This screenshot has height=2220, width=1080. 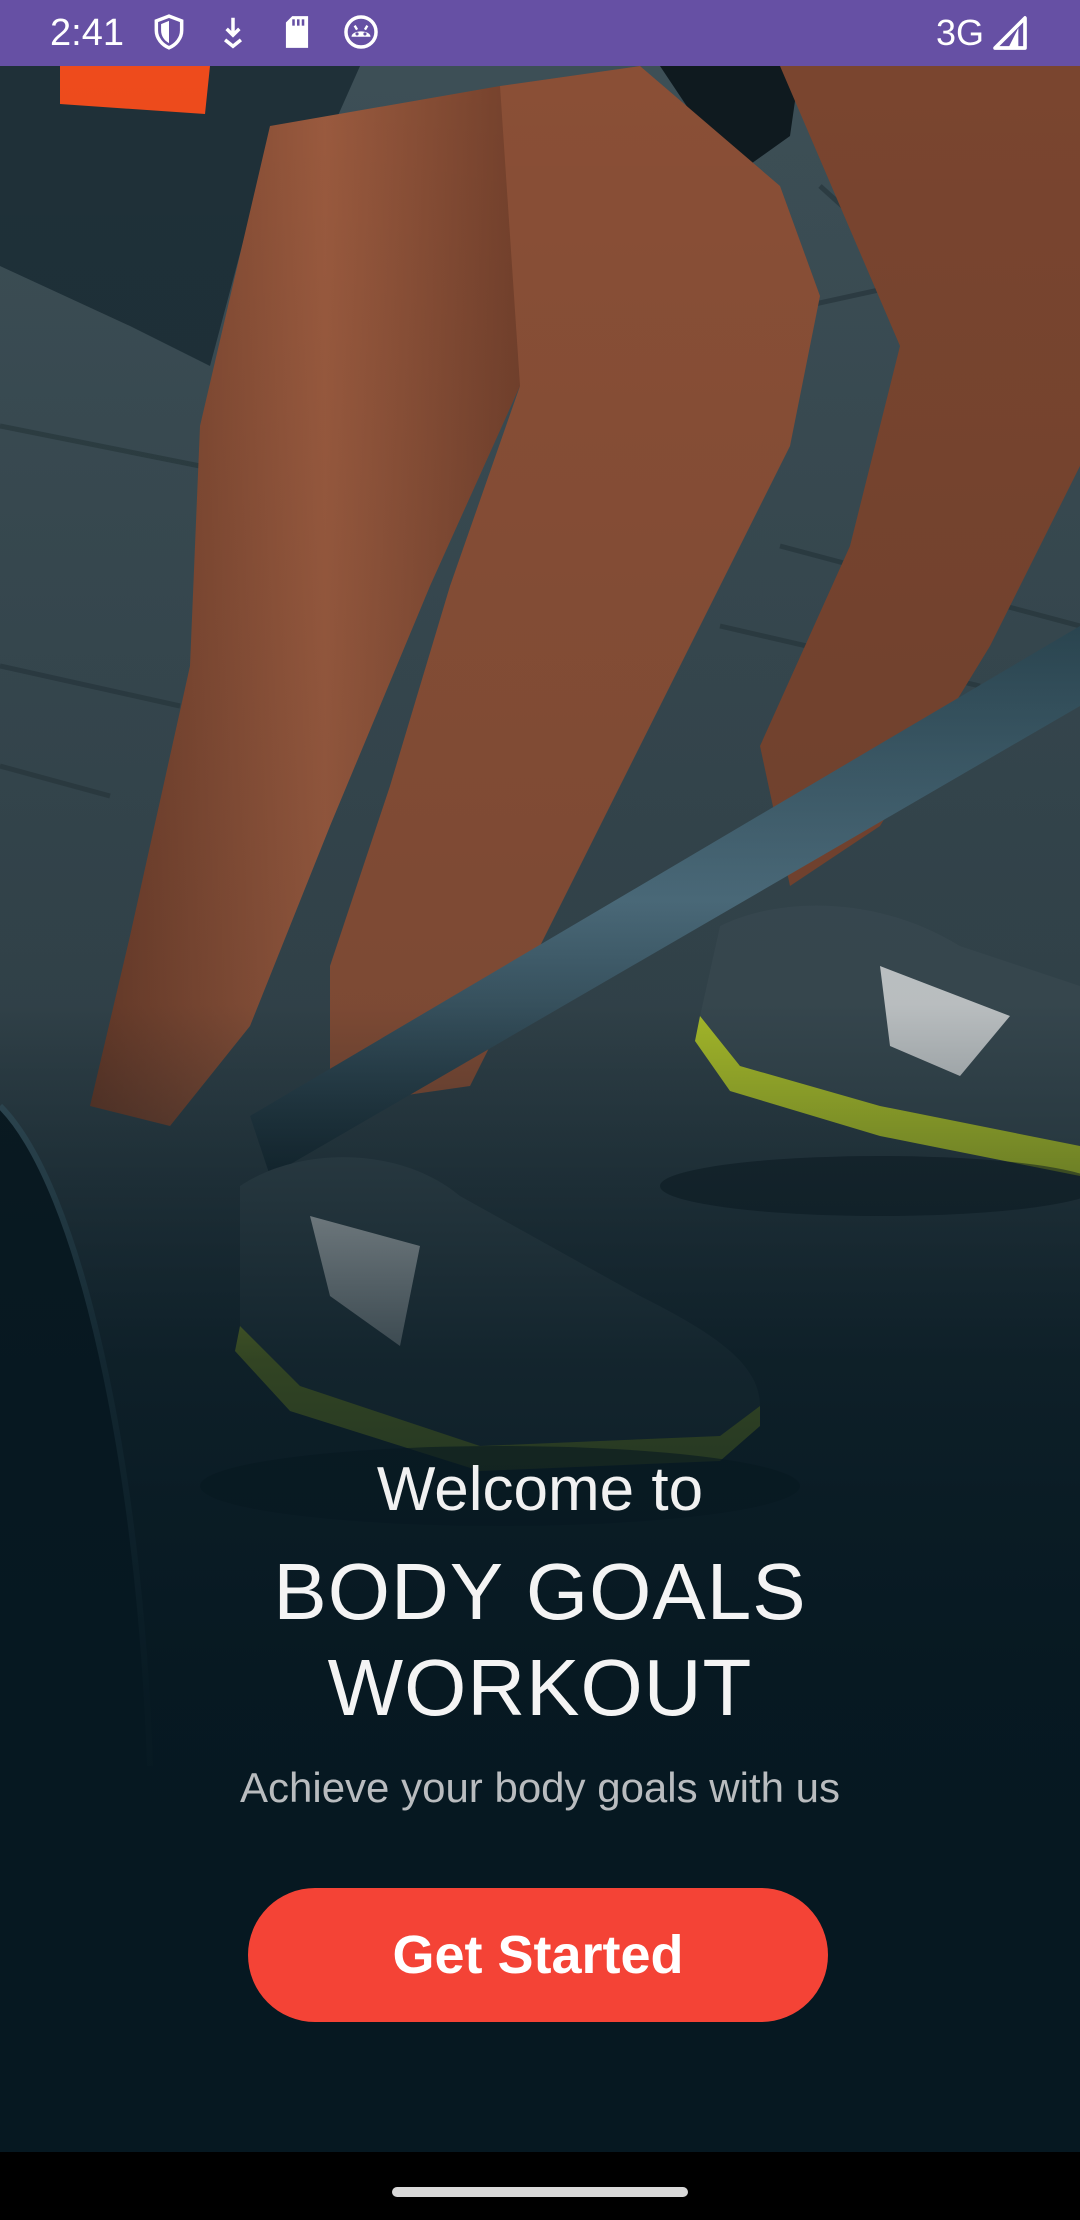 I want to click on shield-icon, so click(x=169, y=32).